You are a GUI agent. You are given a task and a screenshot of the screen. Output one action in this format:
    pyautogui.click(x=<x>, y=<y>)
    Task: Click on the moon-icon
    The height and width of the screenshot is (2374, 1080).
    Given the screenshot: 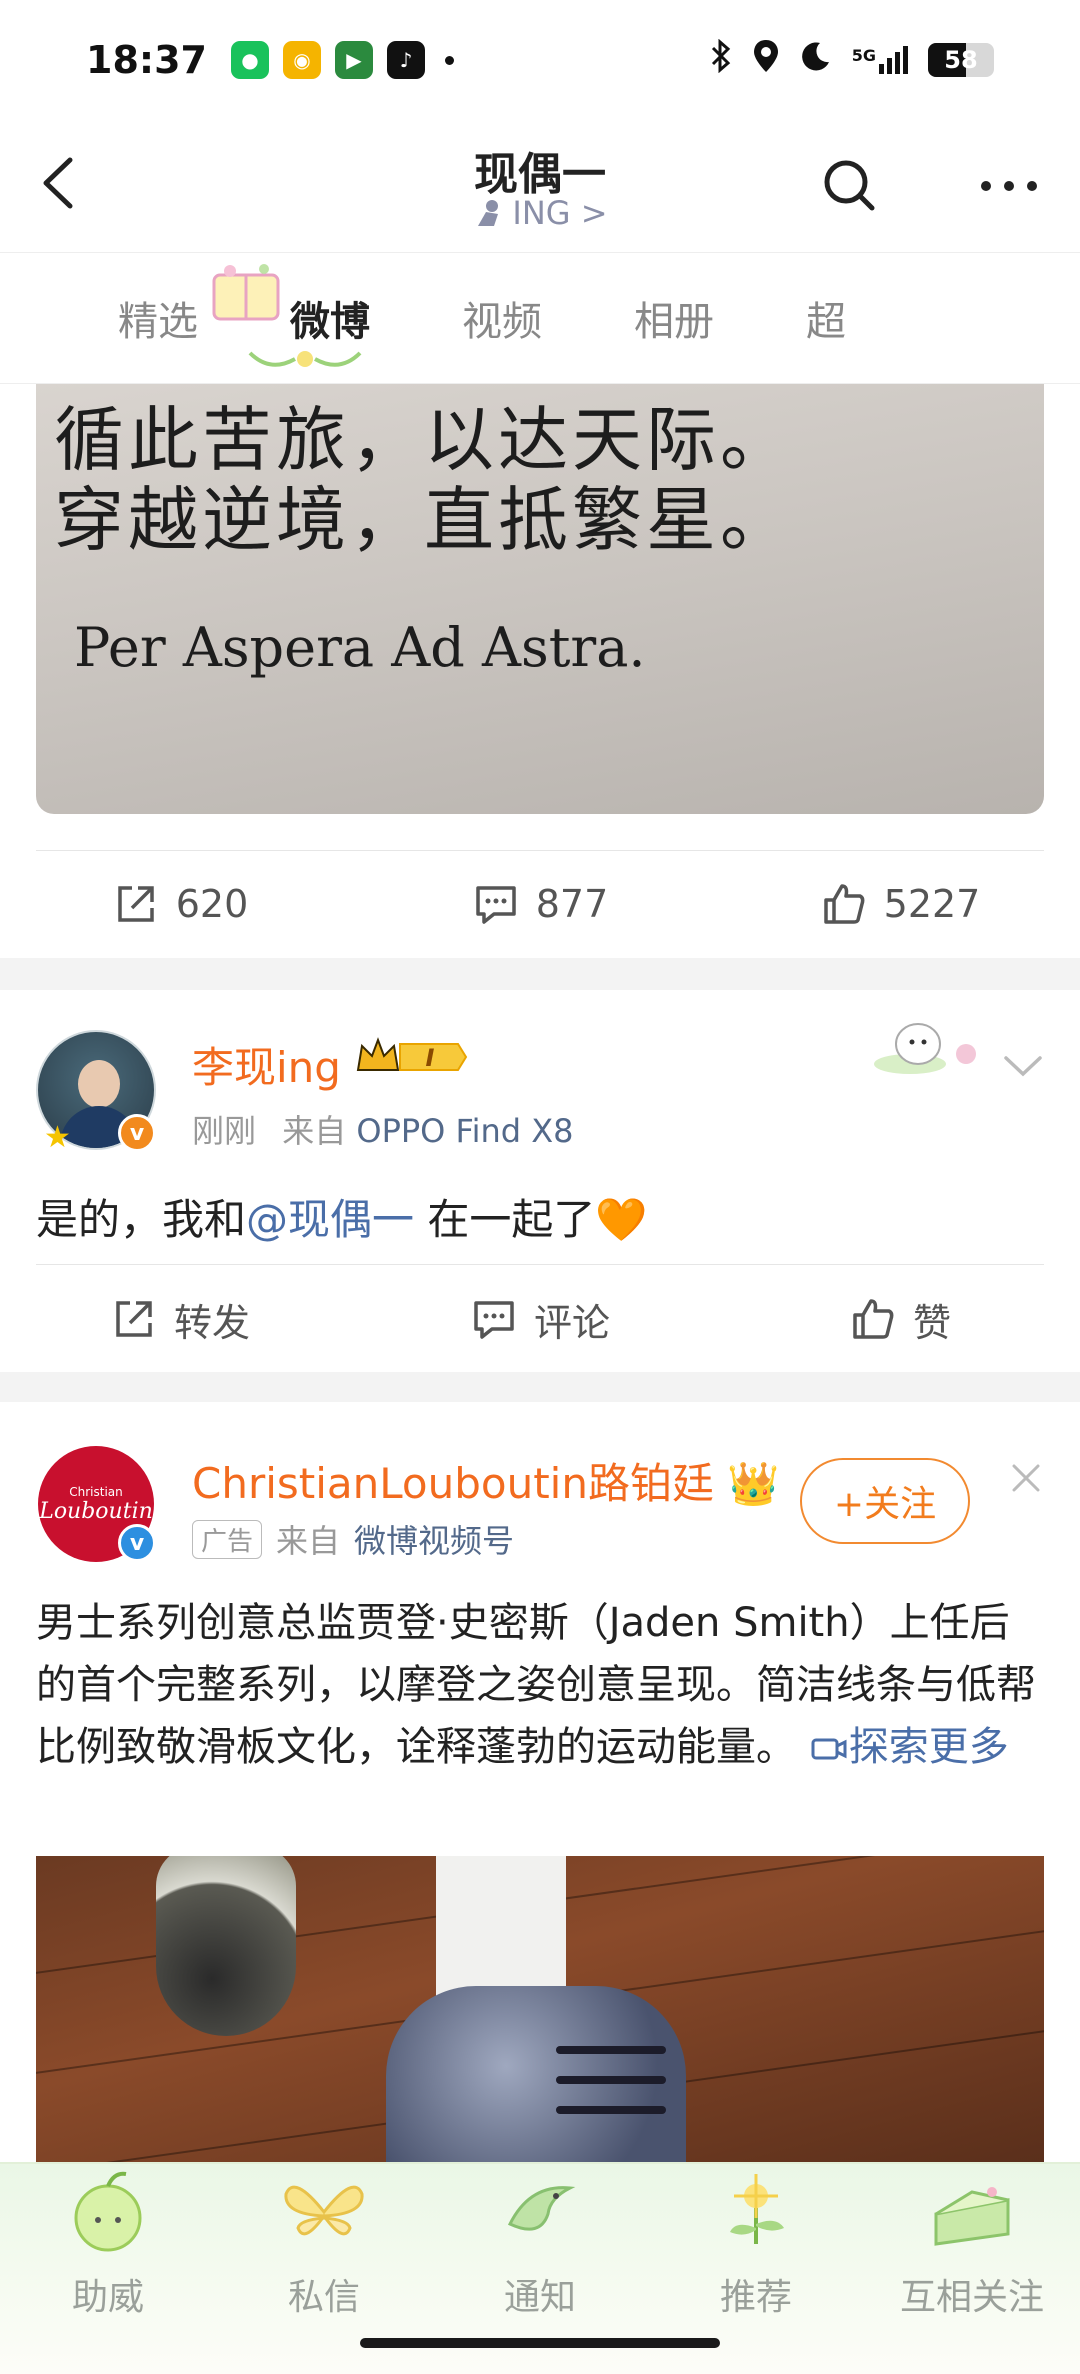 What is the action you would take?
    pyautogui.click(x=816, y=60)
    